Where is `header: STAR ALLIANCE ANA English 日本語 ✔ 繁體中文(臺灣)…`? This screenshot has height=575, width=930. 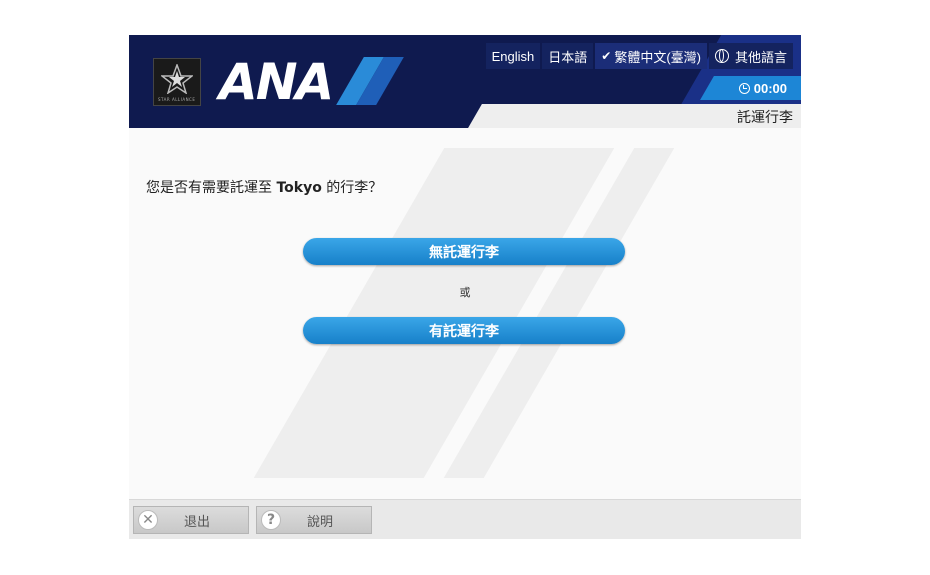
header: STAR ALLIANCE ANA English 日本語 ✔ 繁體中文(臺灣)… is located at coordinates (465, 81).